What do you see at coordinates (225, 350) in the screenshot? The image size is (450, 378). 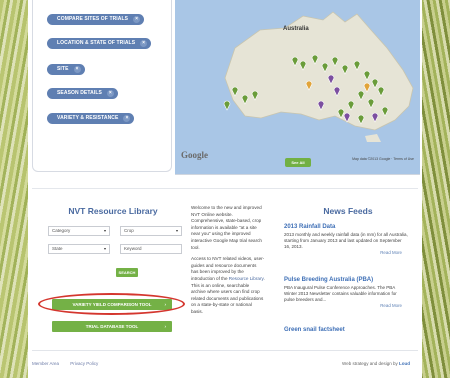 I see `footer-divider` at bounding box center [225, 350].